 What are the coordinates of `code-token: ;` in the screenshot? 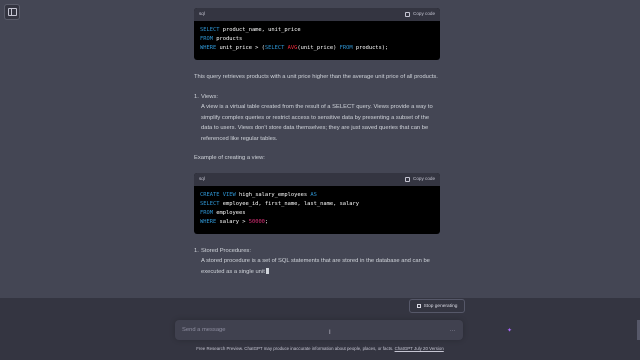 It's located at (266, 221).